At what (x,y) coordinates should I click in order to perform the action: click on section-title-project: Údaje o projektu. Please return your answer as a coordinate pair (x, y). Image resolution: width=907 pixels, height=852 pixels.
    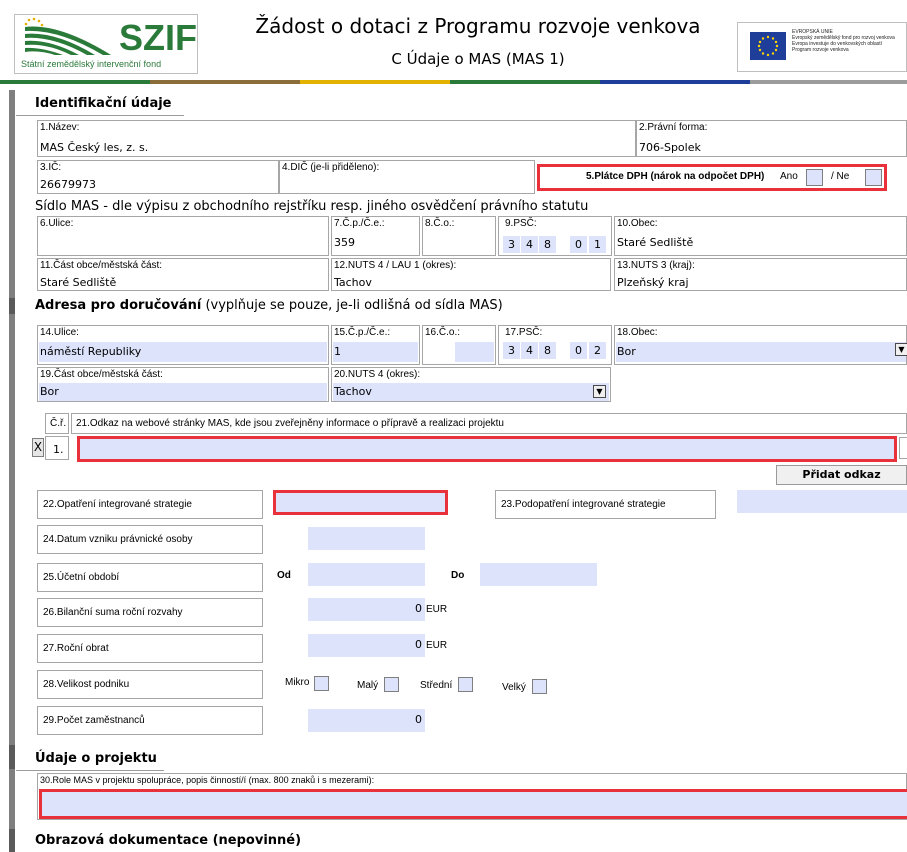
    Looking at the image, I should click on (96, 758).